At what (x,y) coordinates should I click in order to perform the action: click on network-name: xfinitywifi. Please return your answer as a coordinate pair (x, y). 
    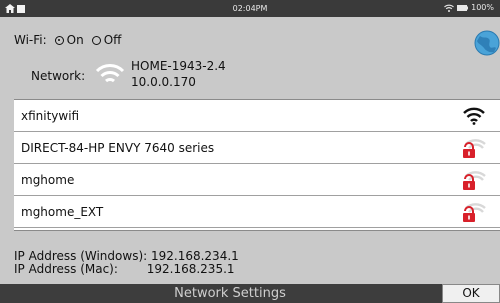
    Looking at the image, I should click on (50, 116).